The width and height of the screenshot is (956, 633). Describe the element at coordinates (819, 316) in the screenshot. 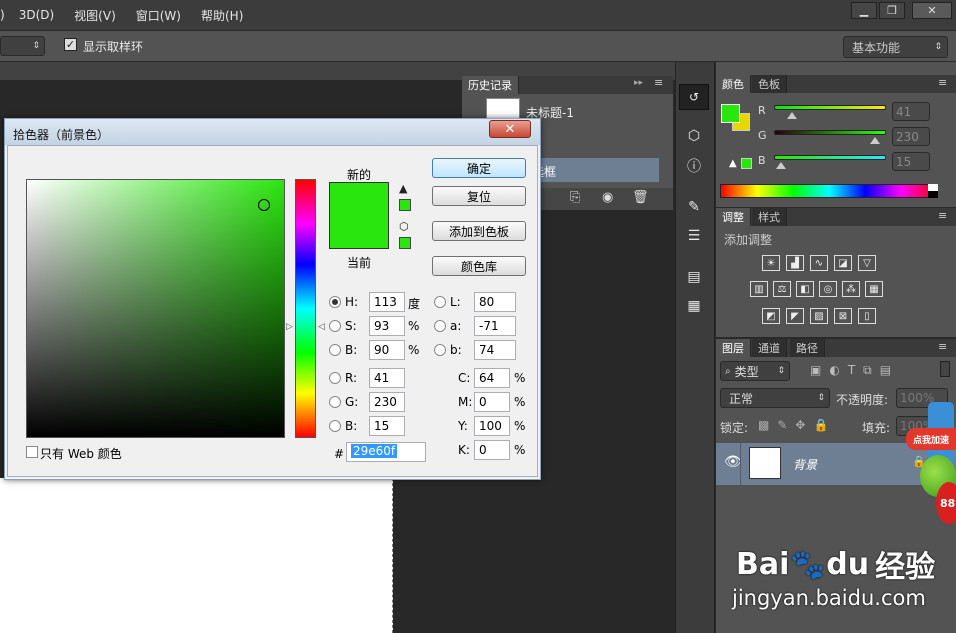

I see `threshold-icon: ▨` at that location.